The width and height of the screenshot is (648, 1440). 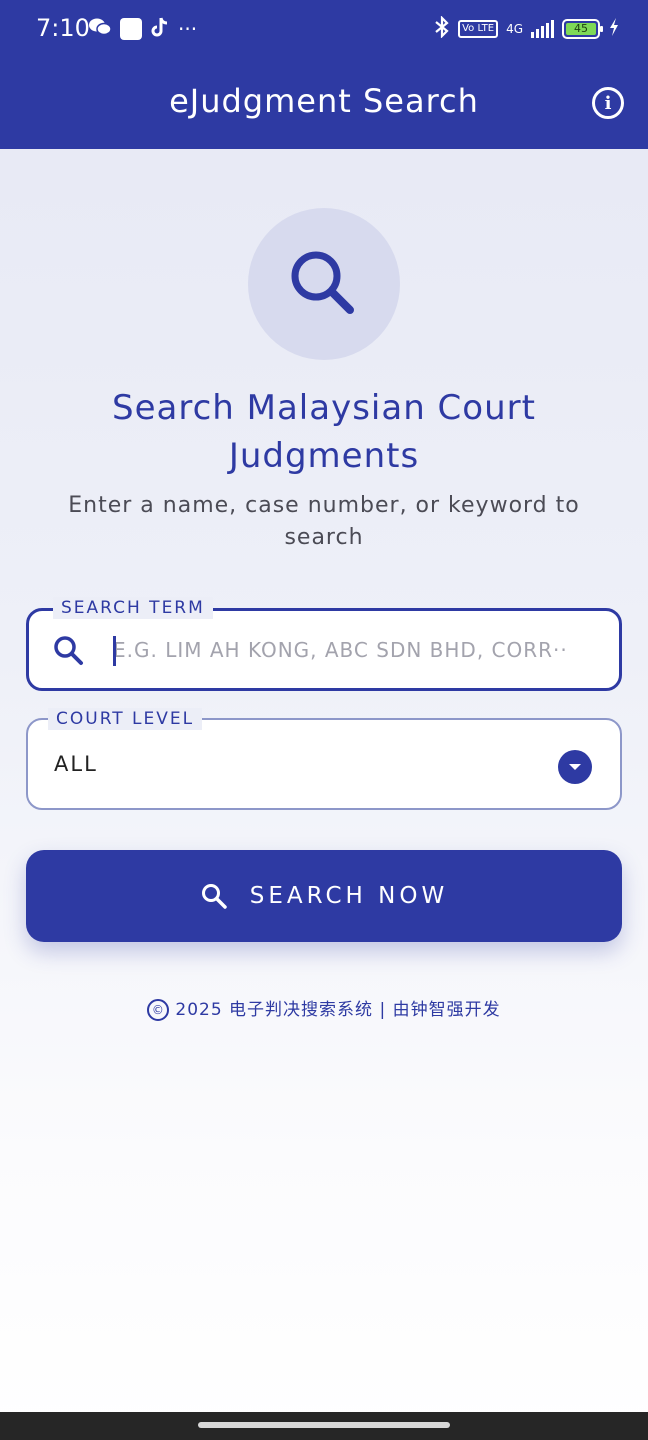 What do you see at coordinates (133, 608) in the screenshot?
I see `search-term-label: SEARCH TERM` at bounding box center [133, 608].